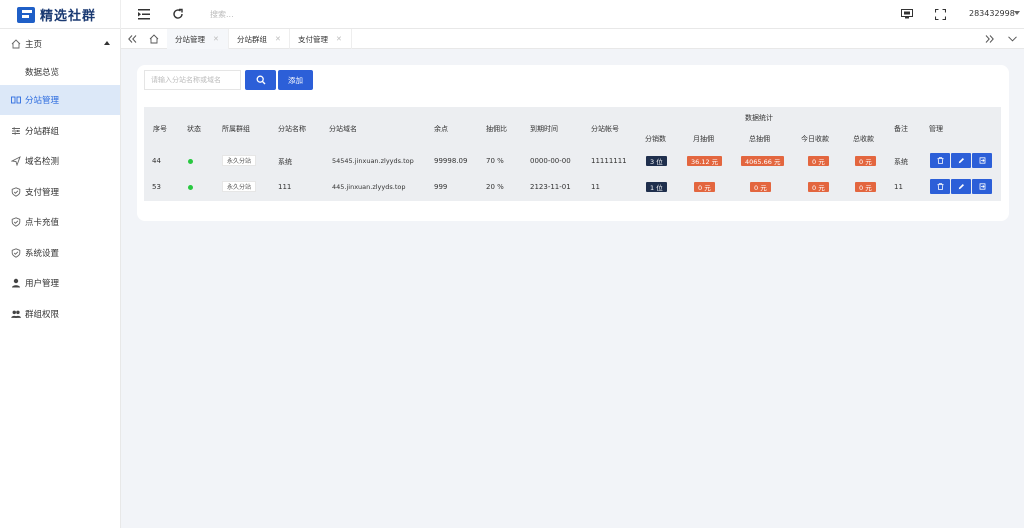  I want to click on tab-bar: 分站管理 ✕ 分站群组 ✕ 支付管理 ✕, so click(572, 39).